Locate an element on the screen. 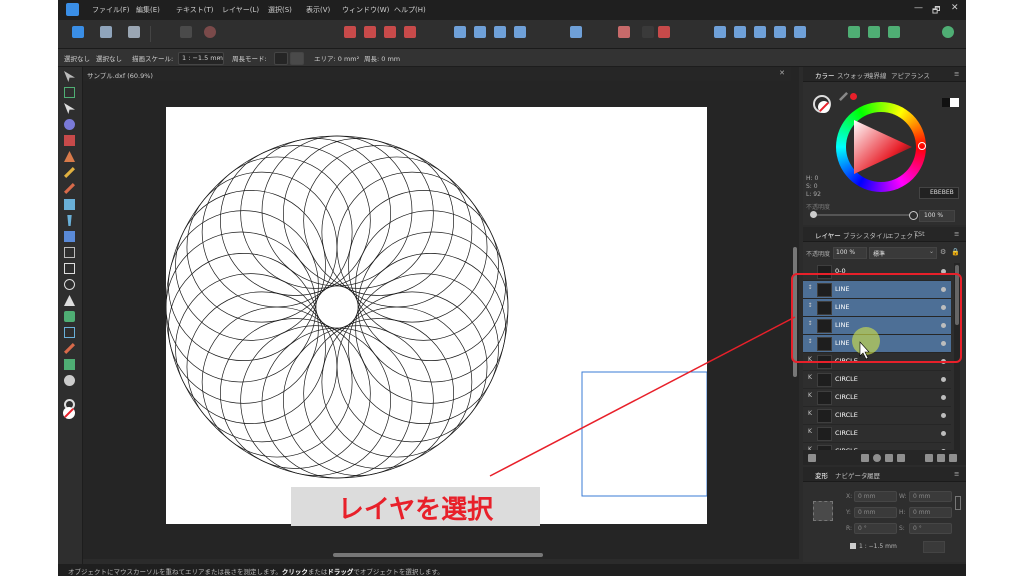 The image size is (1024, 576). layer-list-scrollbar is located at coordinates (957, 356).